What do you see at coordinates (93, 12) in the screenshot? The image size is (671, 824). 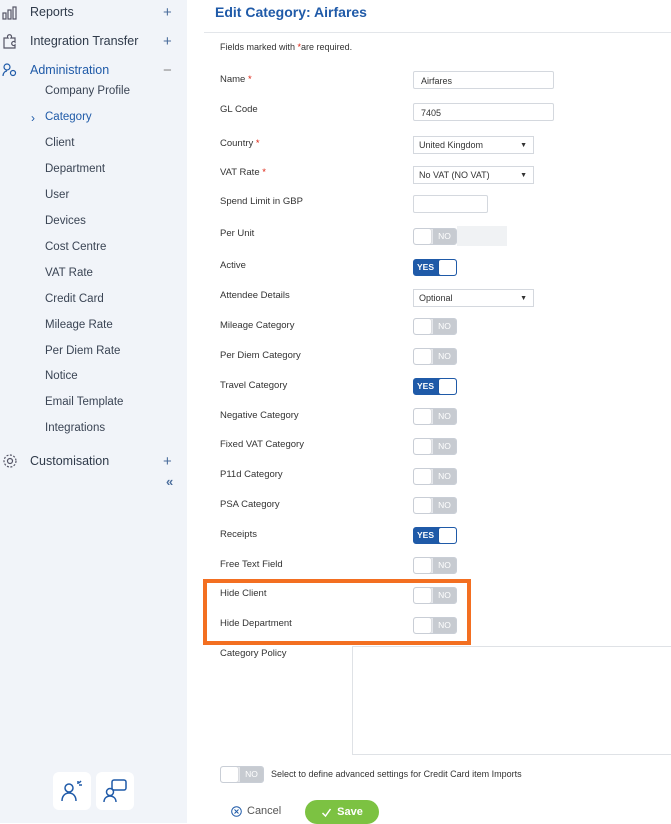 I see `nav-reports: Reports +` at bounding box center [93, 12].